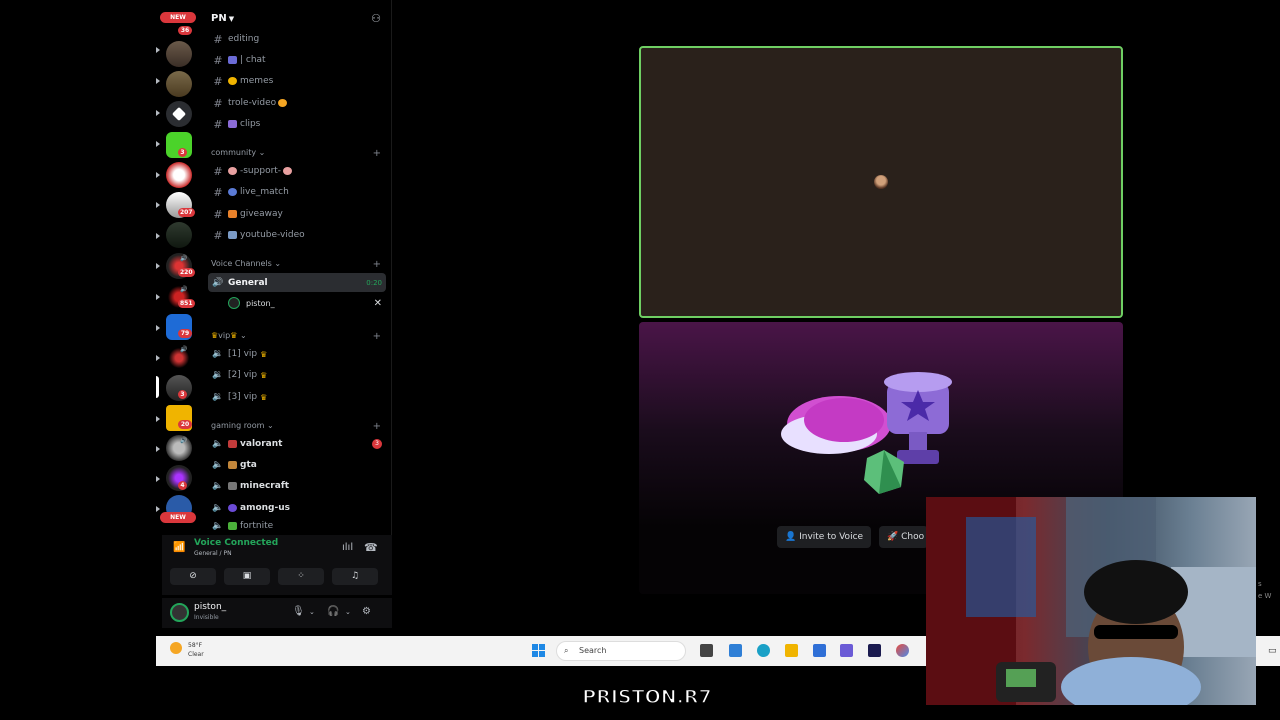 The width and height of the screenshot is (1280, 720). Describe the element at coordinates (819, 650) in the screenshot. I see `outlook-icon` at that location.